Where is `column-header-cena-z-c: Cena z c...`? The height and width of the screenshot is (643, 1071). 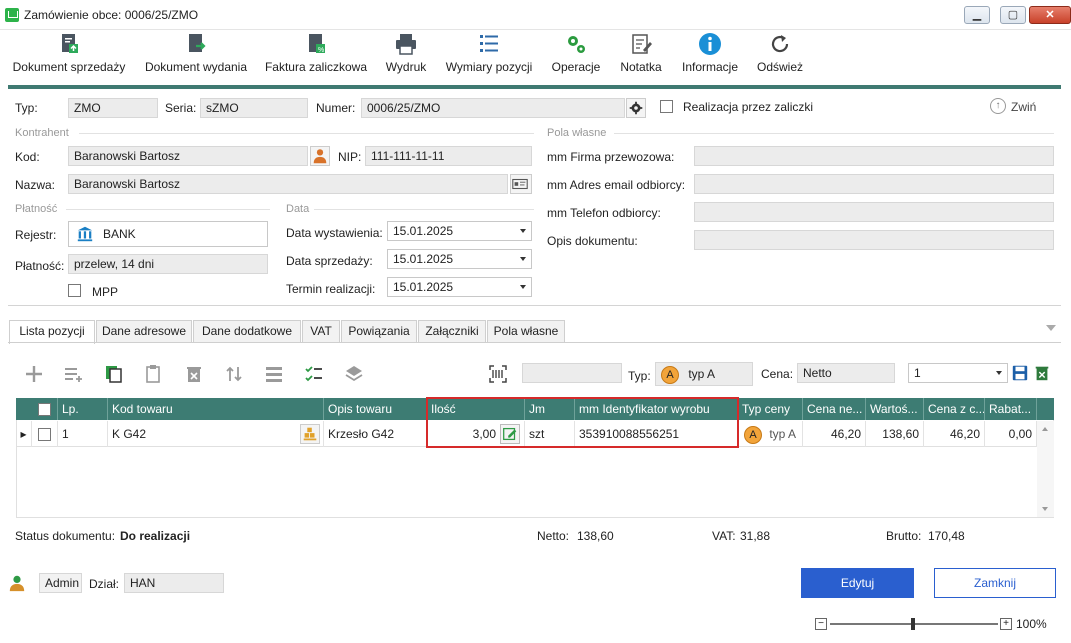 column-header-cena-z-c: Cena z c... is located at coordinates (954, 409).